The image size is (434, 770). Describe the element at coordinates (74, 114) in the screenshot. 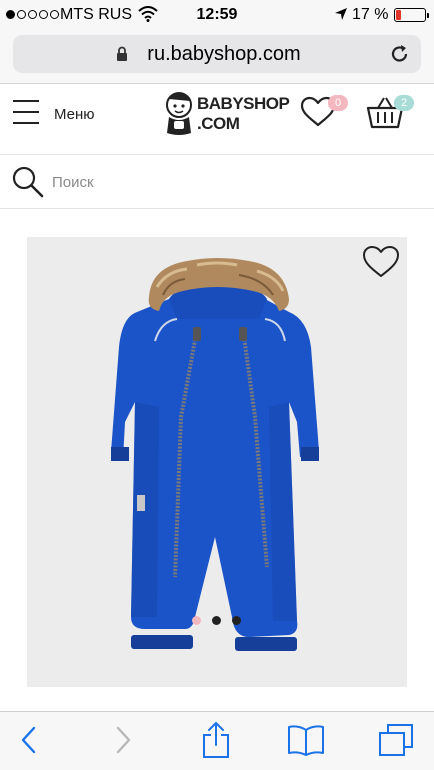

I see `menu-label: Меню` at that location.